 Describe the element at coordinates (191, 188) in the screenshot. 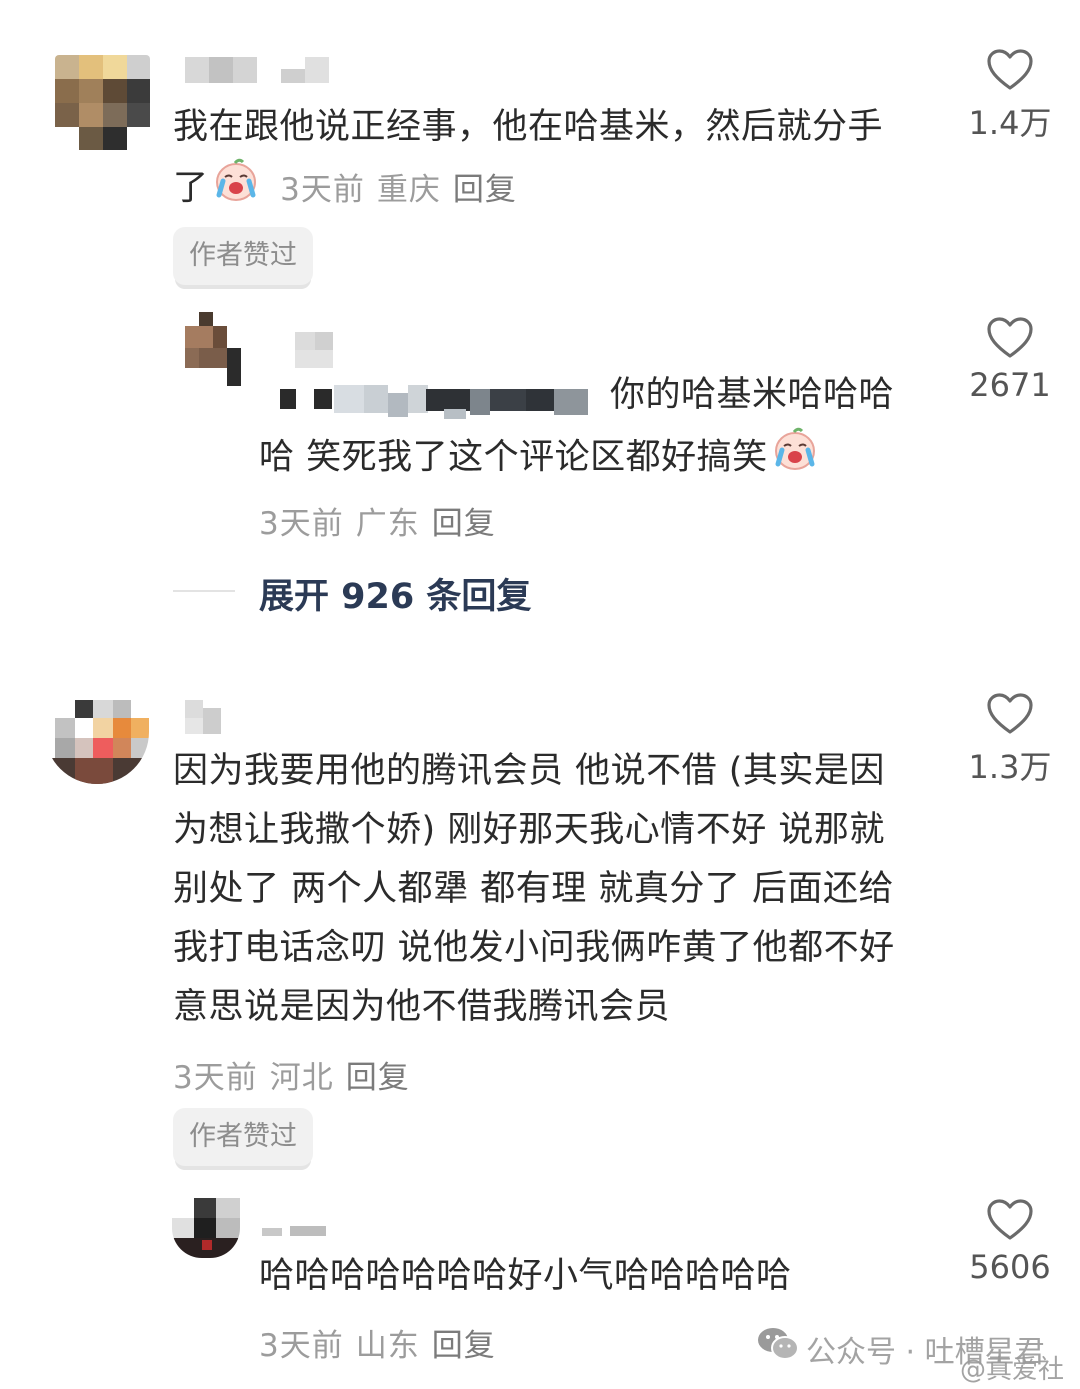

I see `comment-text-line2: 了` at that location.